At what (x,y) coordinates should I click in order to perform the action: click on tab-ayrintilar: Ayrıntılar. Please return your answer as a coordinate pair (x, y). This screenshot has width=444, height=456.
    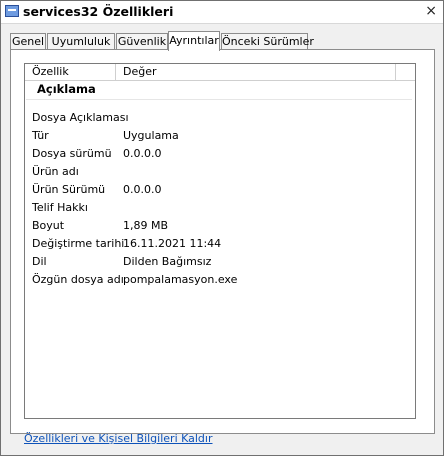
    Looking at the image, I should click on (194, 41).